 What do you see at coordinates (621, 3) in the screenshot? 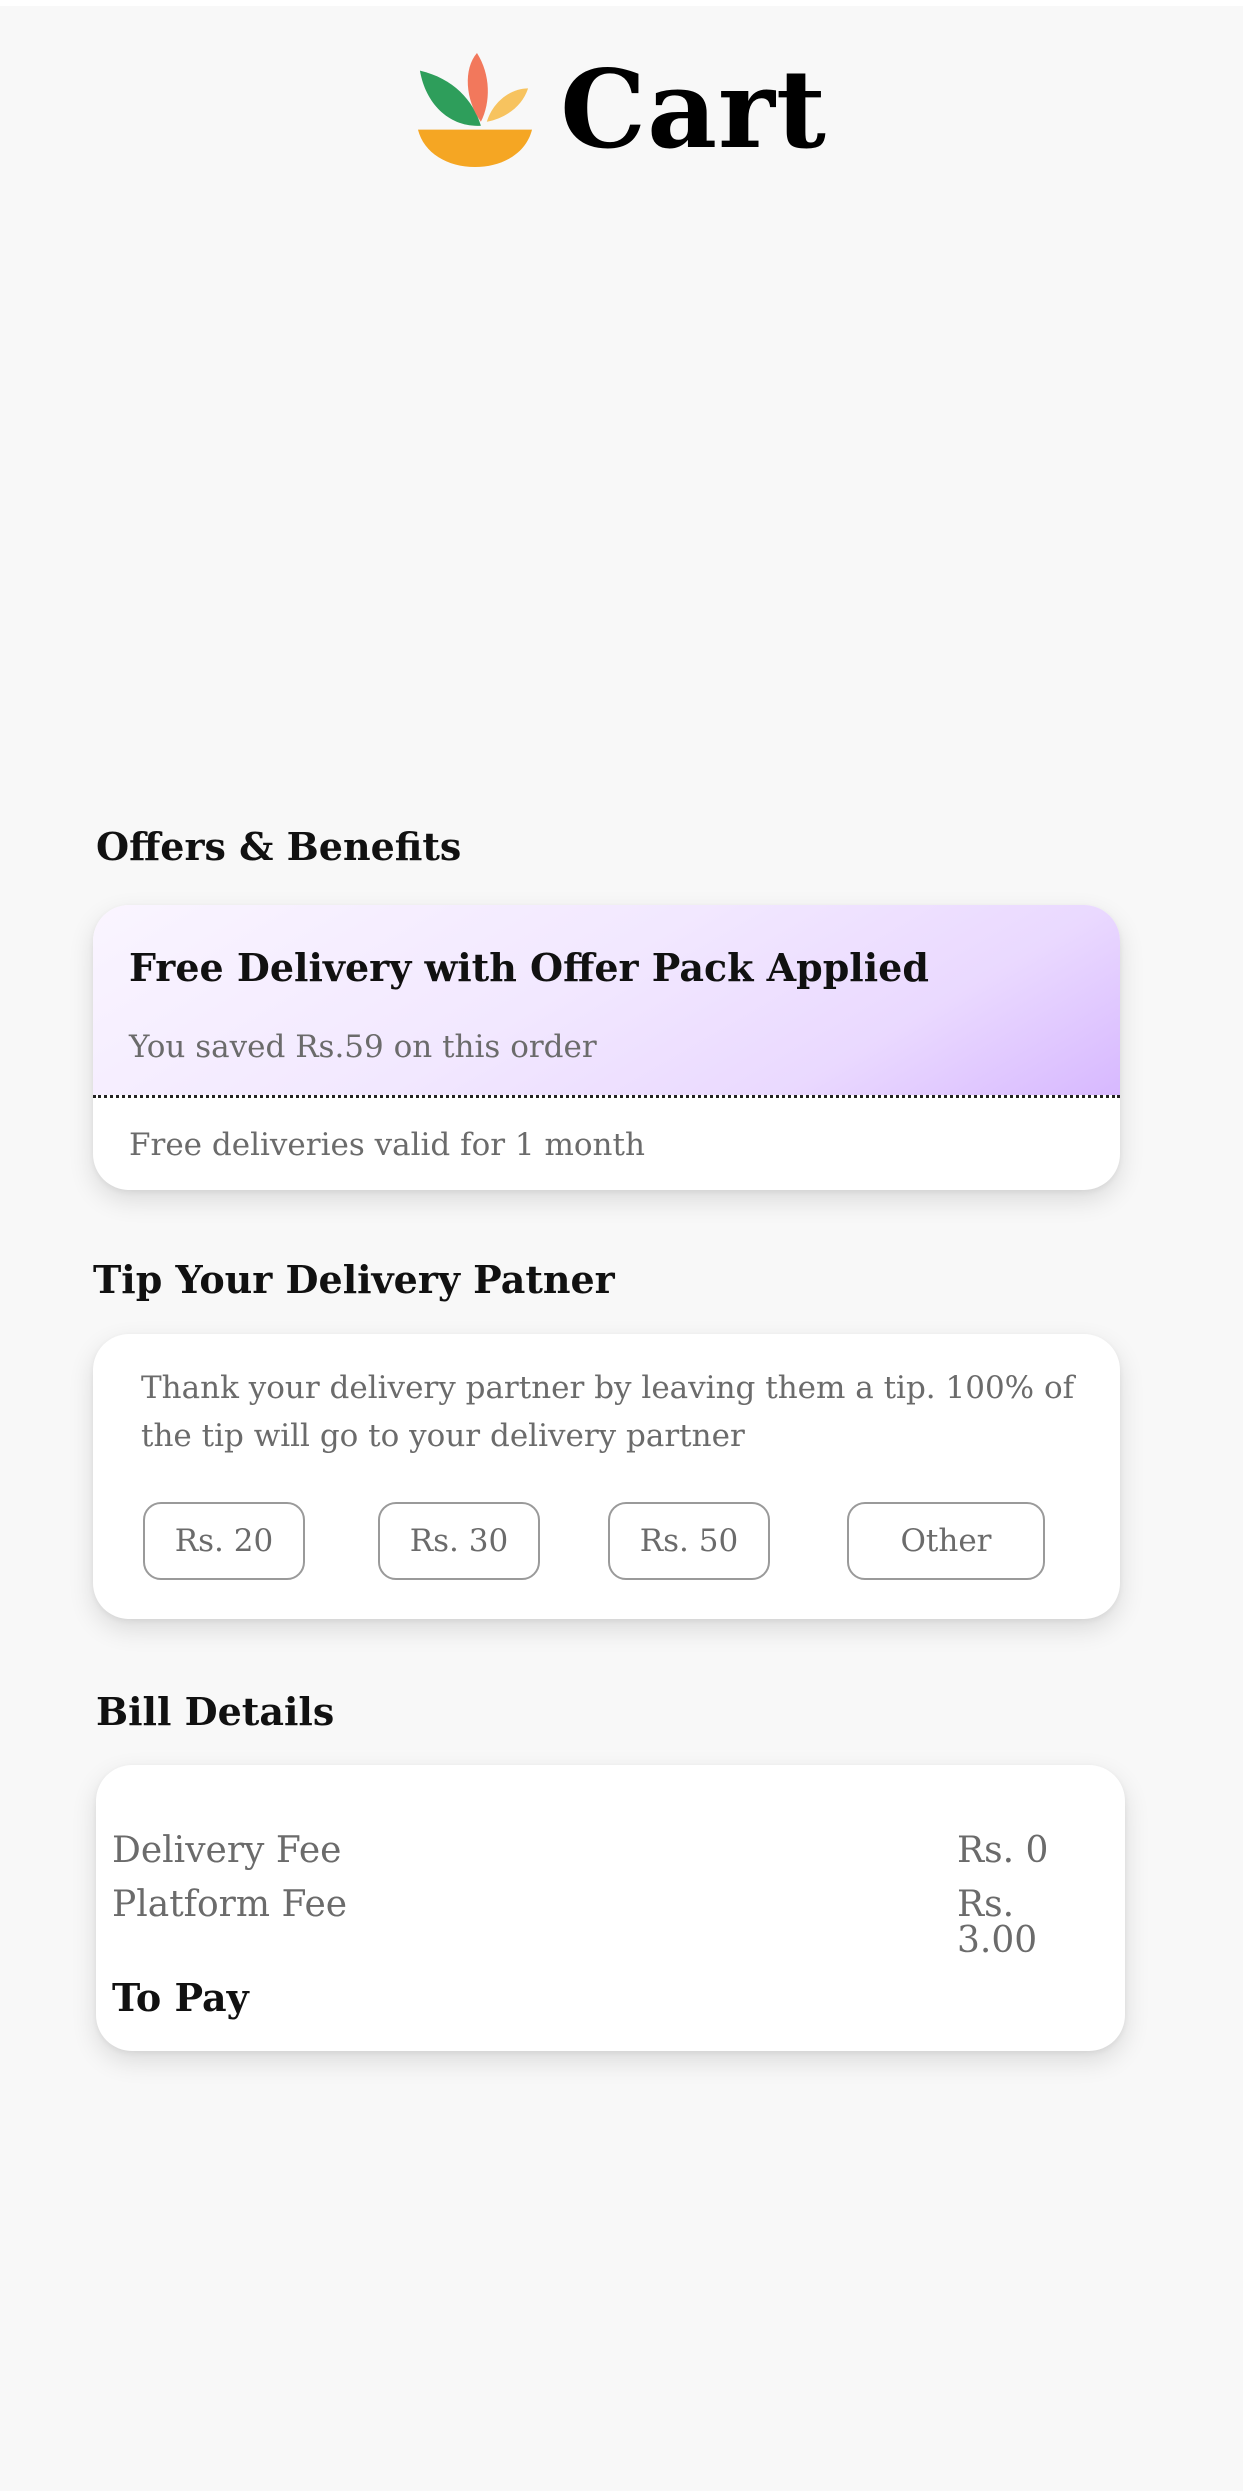
I see `top-status-strip` at bounding box center [621, 3].